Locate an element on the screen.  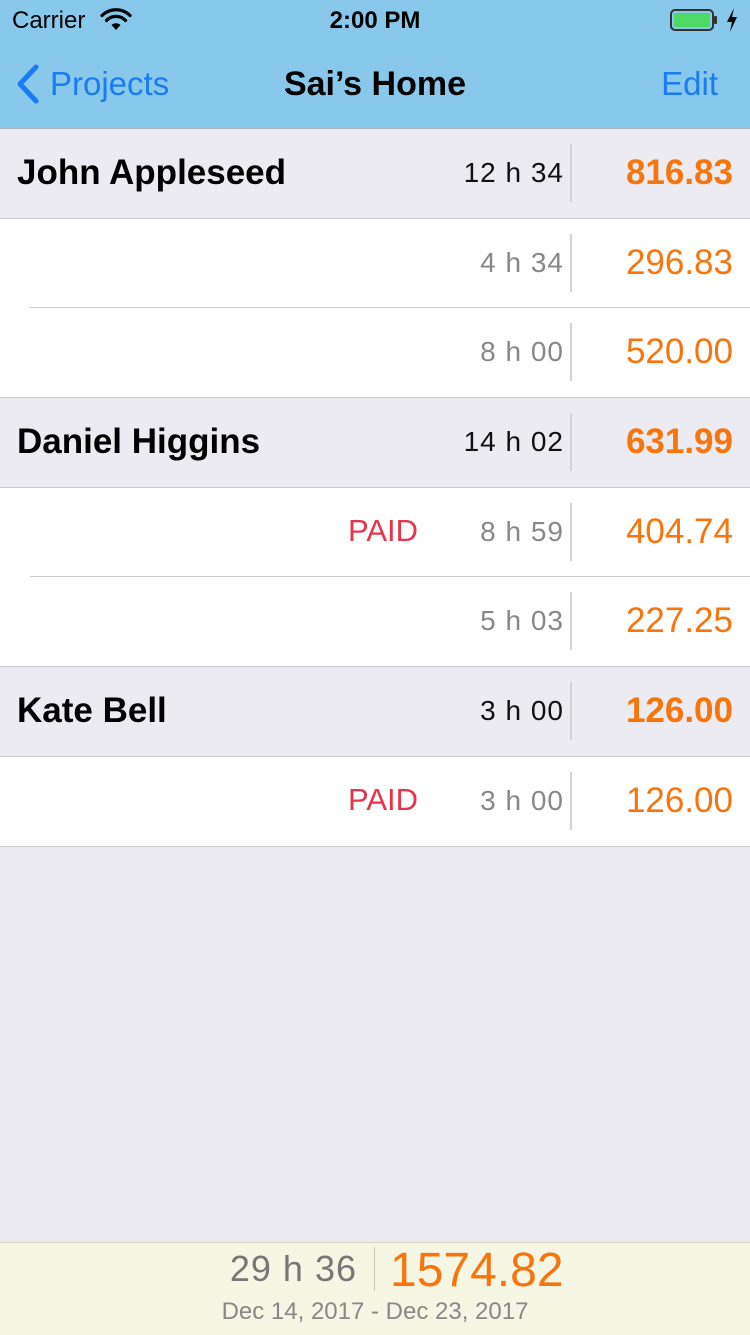
session-hours: 8 h 59 is located at coordinates (522, 531).